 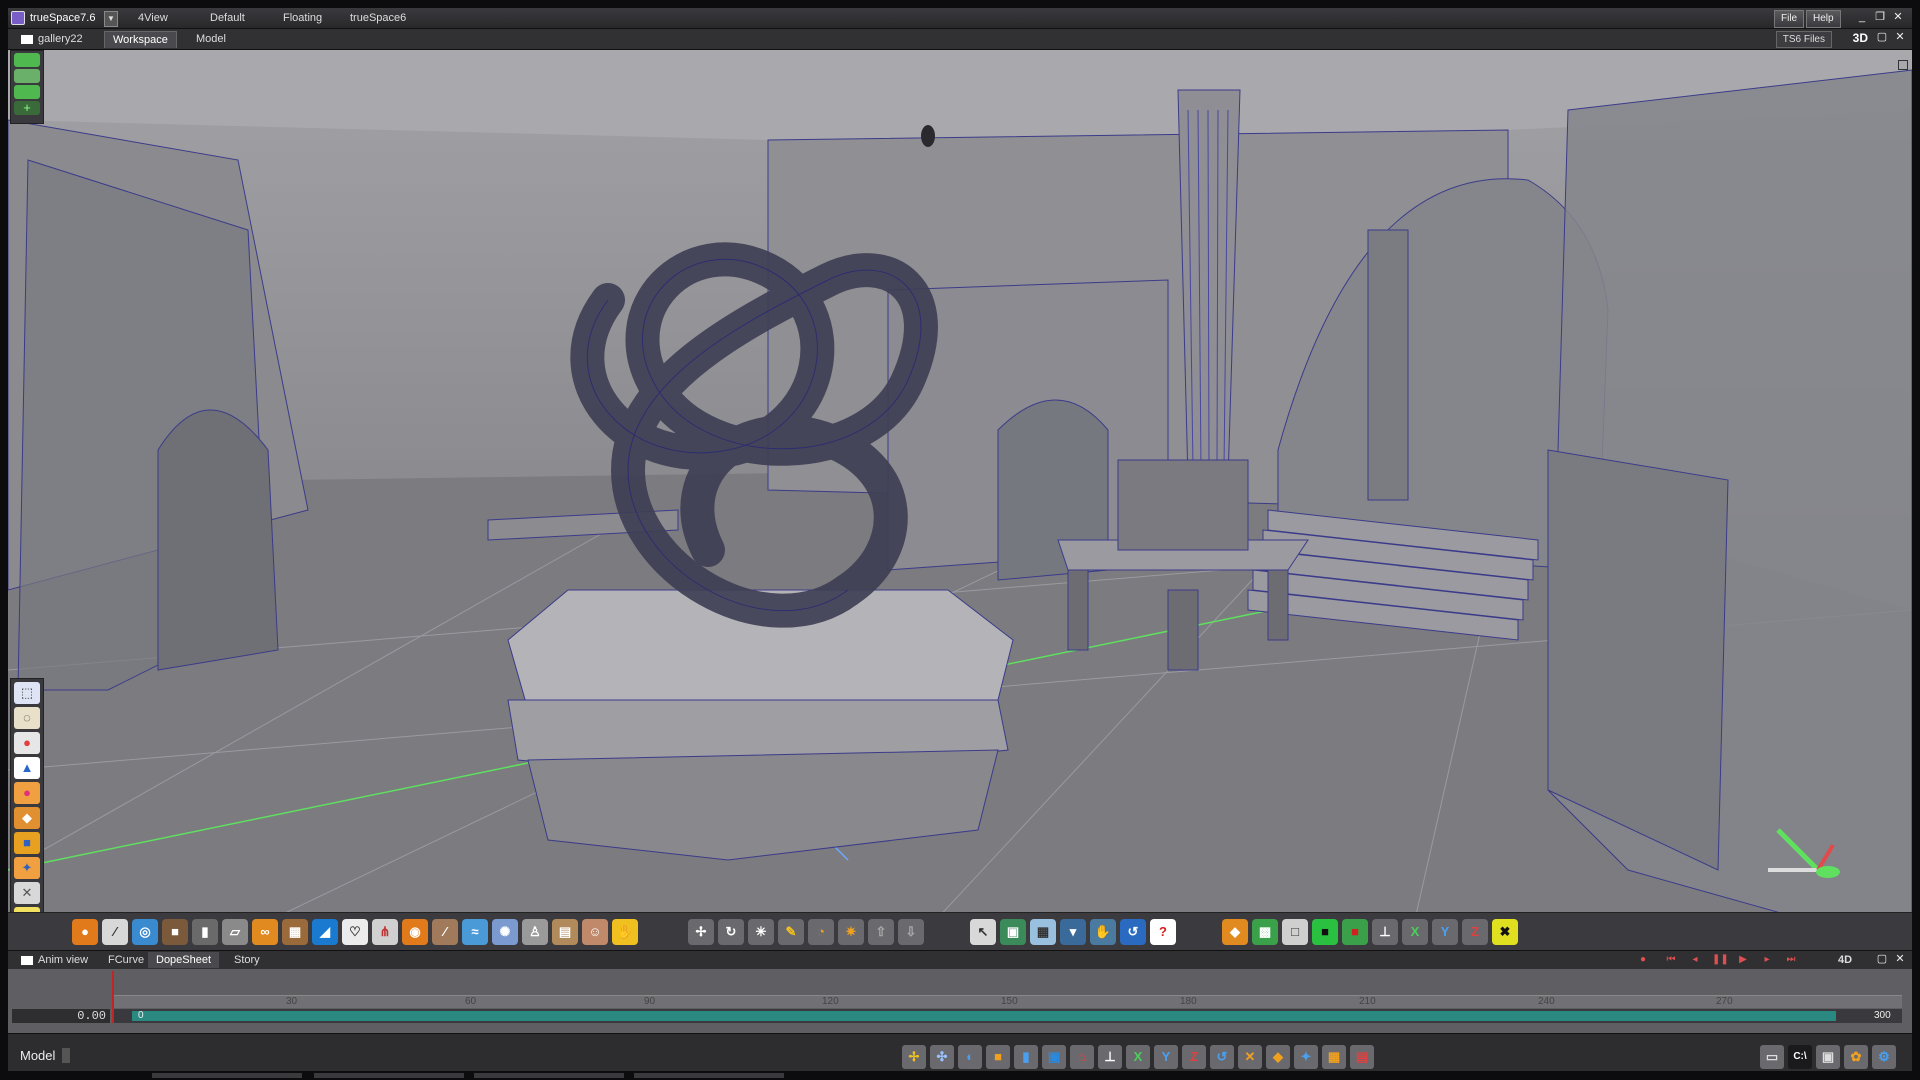 I want to click on help-menu: Help, so click(x=1823, y=19).